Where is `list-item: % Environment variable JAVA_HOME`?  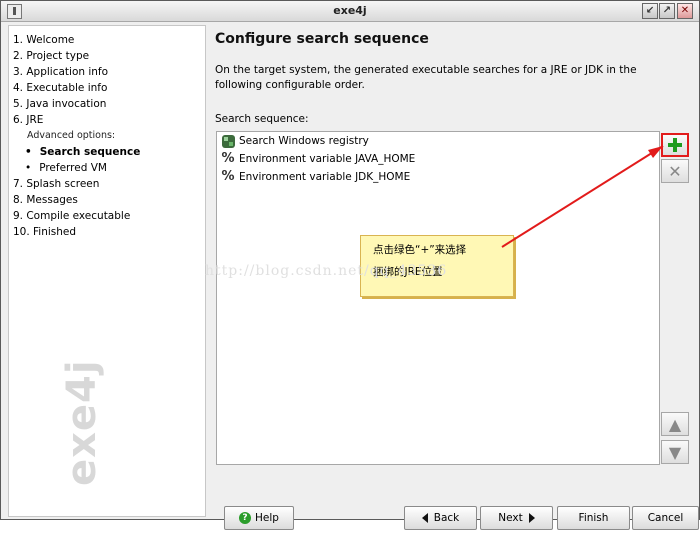 list-item: % Environment variable JAVA_HOME is located at coordinates (438, 159).